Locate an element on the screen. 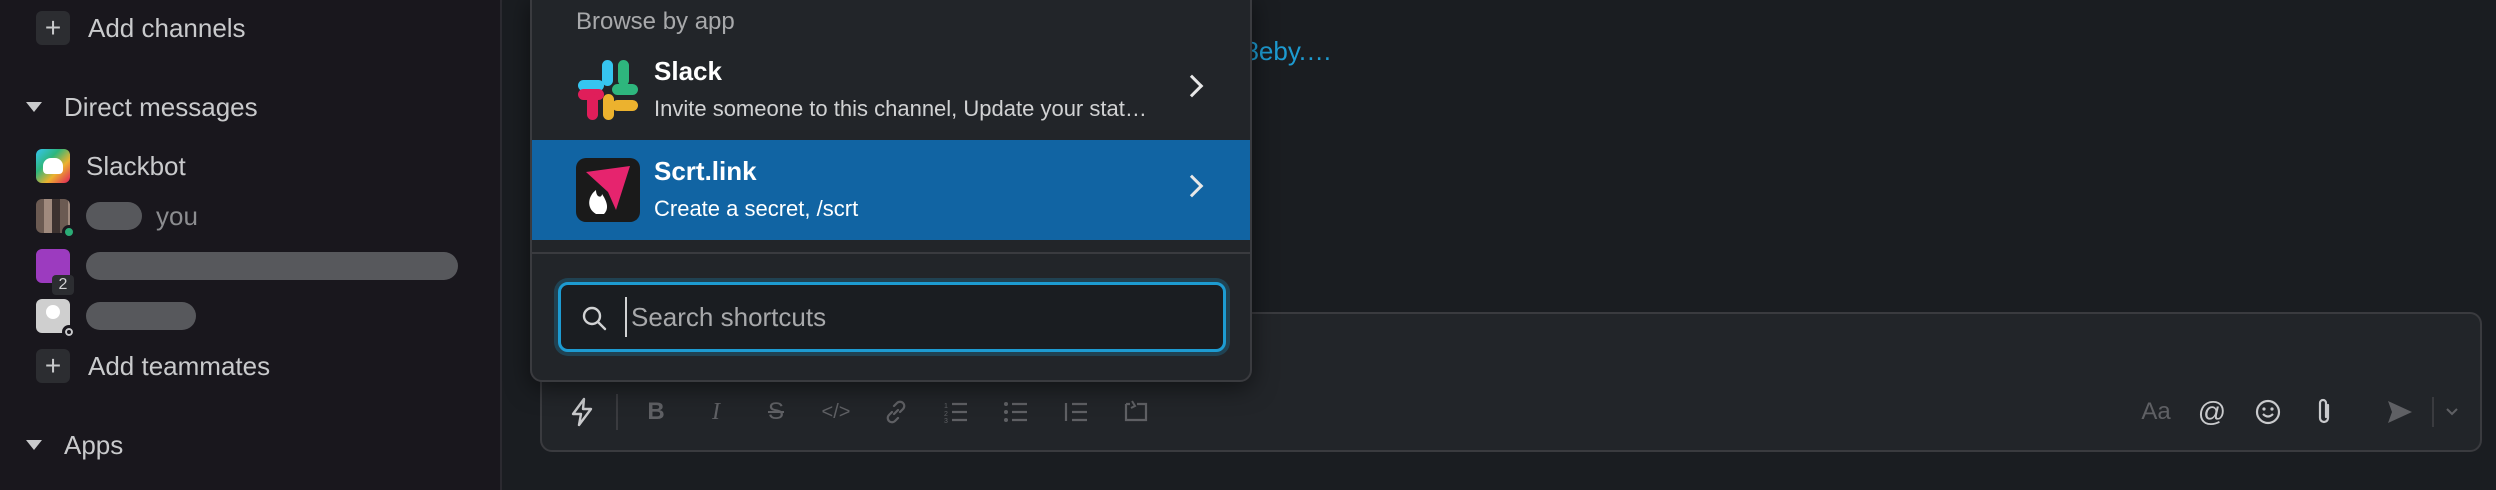 The height and width of the screenshot is (490, 2496). dm-item-slackbot: Slackbot is located at coordinates (111, 166).